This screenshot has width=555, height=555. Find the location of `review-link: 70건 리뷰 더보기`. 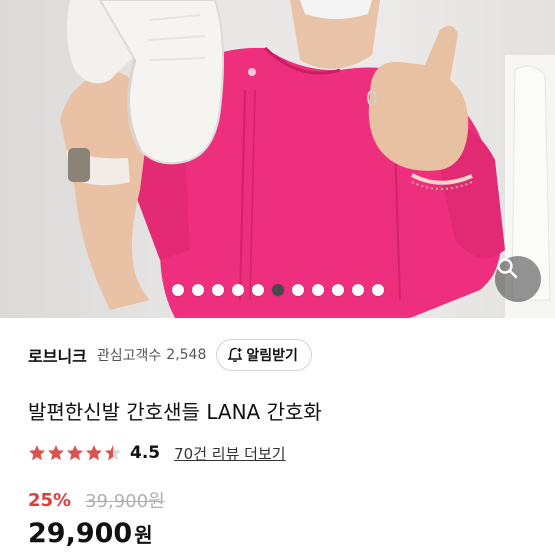

review-link: 70건 리뷰 더보기 is located at coordinates (229, 453).